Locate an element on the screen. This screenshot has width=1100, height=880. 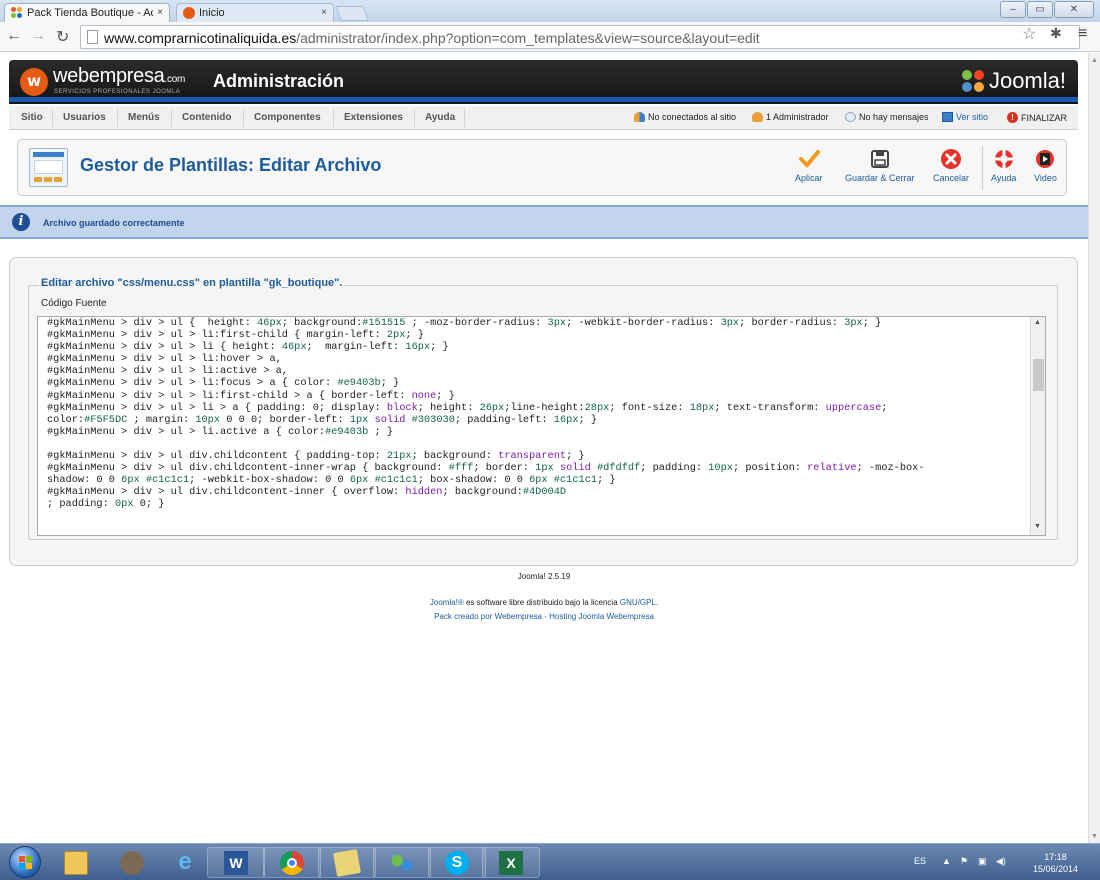
taskbar-chrome is located at coordinates (292, 862).